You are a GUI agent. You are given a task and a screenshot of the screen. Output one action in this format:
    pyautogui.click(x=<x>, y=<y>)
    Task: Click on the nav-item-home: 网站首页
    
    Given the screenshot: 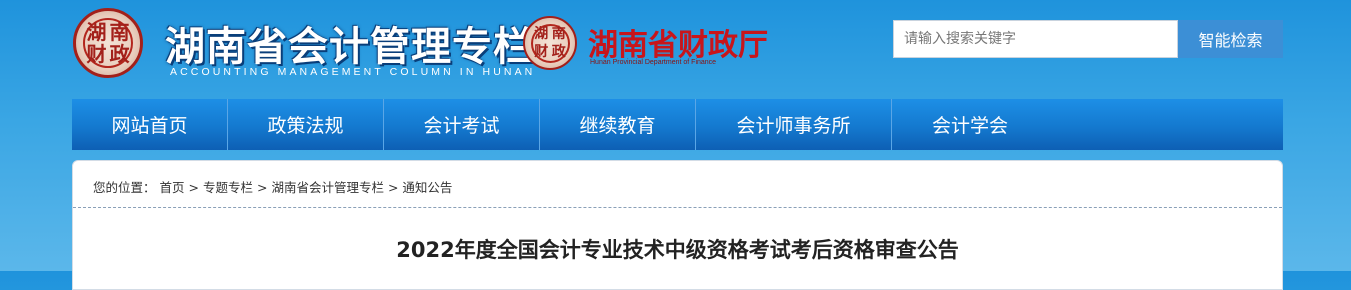 What is the action you would take?
    pyautogui.click(x=150, y=124)
    